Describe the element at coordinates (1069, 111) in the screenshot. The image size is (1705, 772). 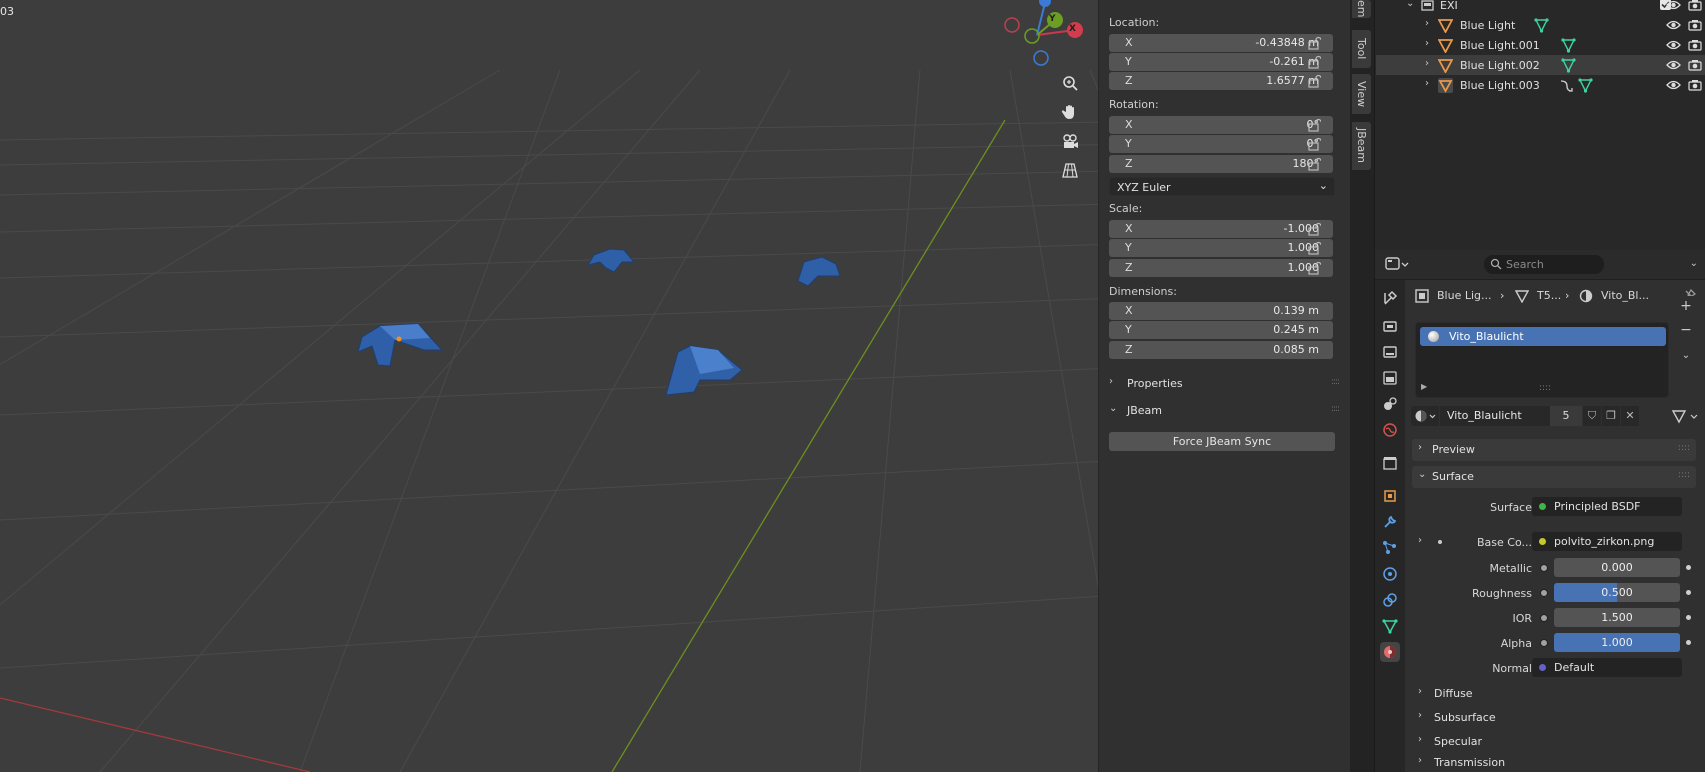
I see `hand-pan-icon` at that location.